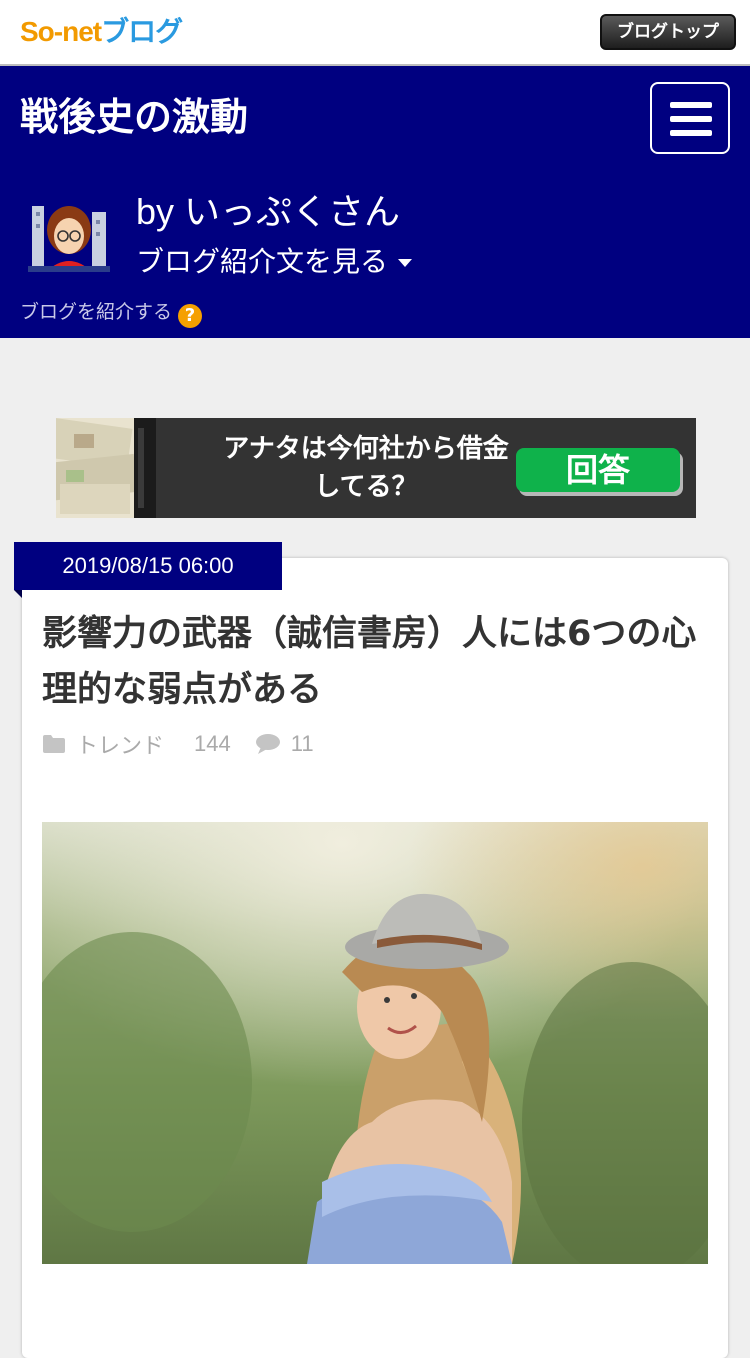 The image size is (750, 1358). I want to click on ad-banner: アナタは今何社から借金してる？ 回答, so click(376, 468).